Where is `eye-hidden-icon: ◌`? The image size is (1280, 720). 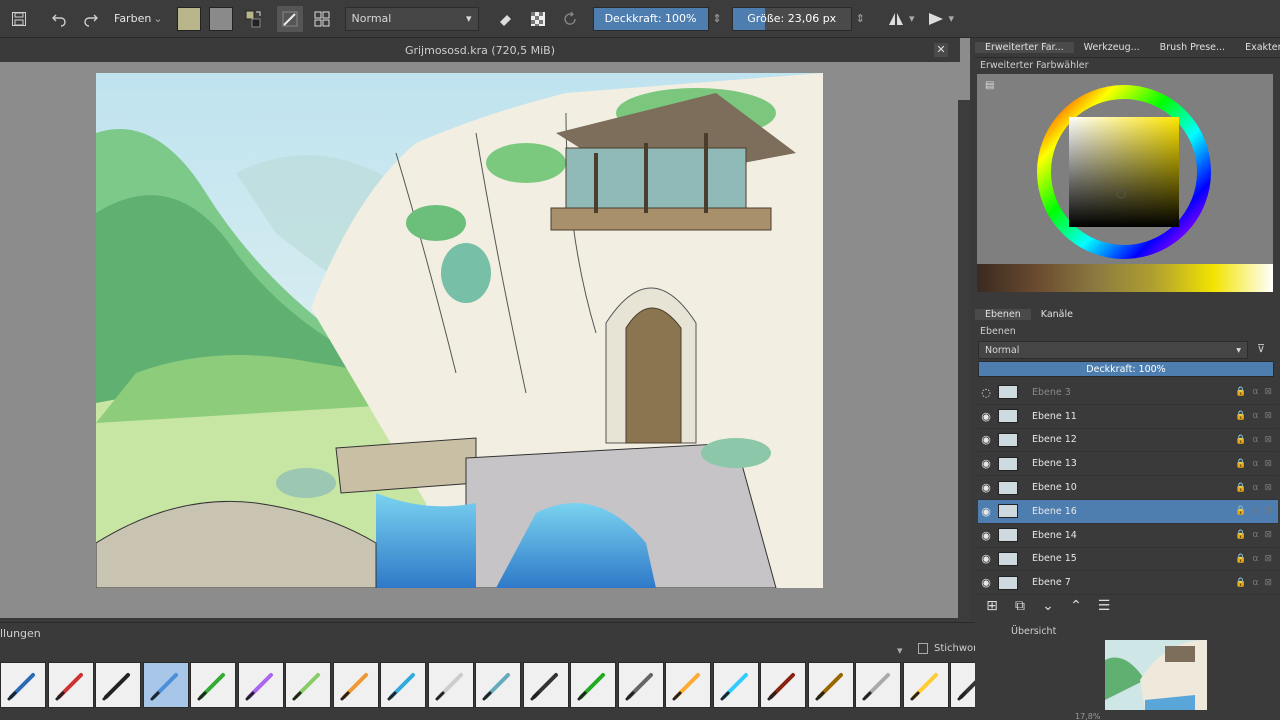
eye-hidden-icon: ◌ is located at coordinates (986, 392).